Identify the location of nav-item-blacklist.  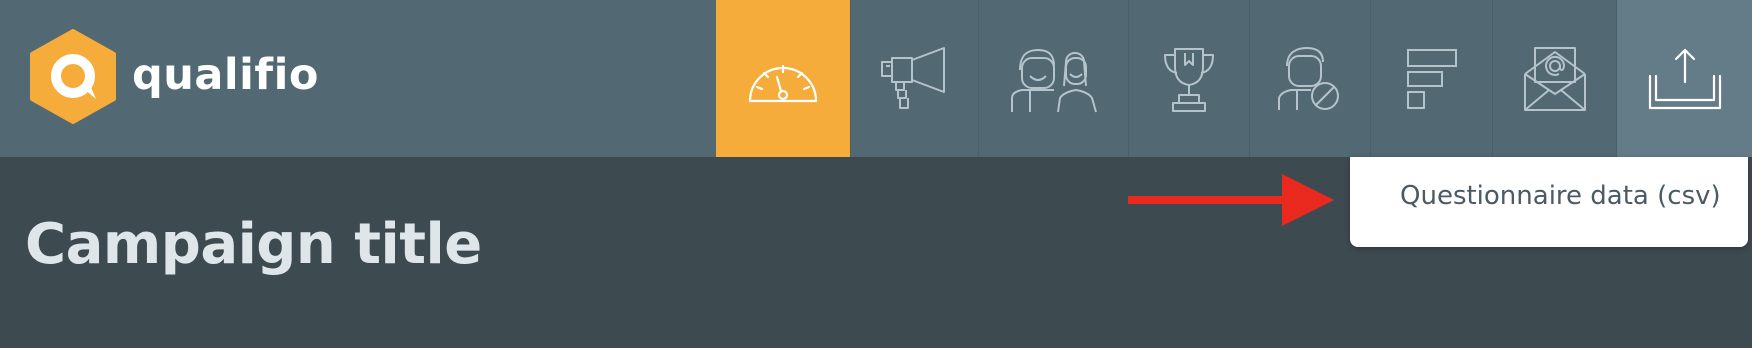
(1309, 78).